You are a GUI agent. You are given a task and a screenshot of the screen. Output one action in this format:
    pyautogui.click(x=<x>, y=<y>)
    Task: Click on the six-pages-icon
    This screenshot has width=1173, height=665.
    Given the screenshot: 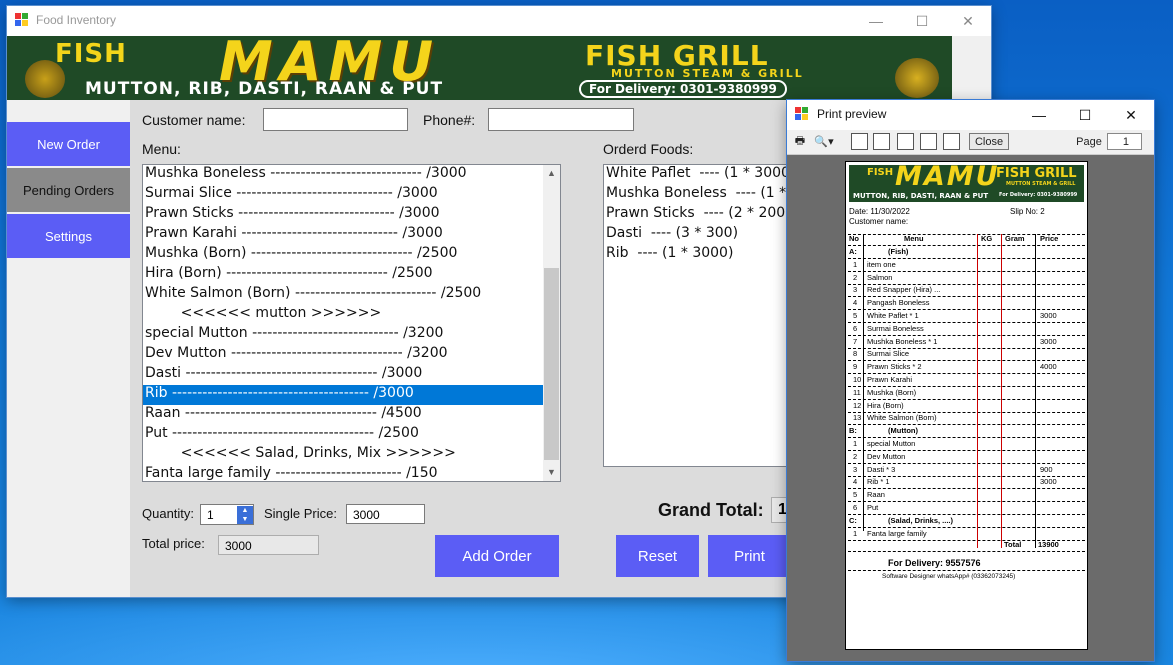 What is the action you would take?
    pyautogui.click(x=951, y=141)
    